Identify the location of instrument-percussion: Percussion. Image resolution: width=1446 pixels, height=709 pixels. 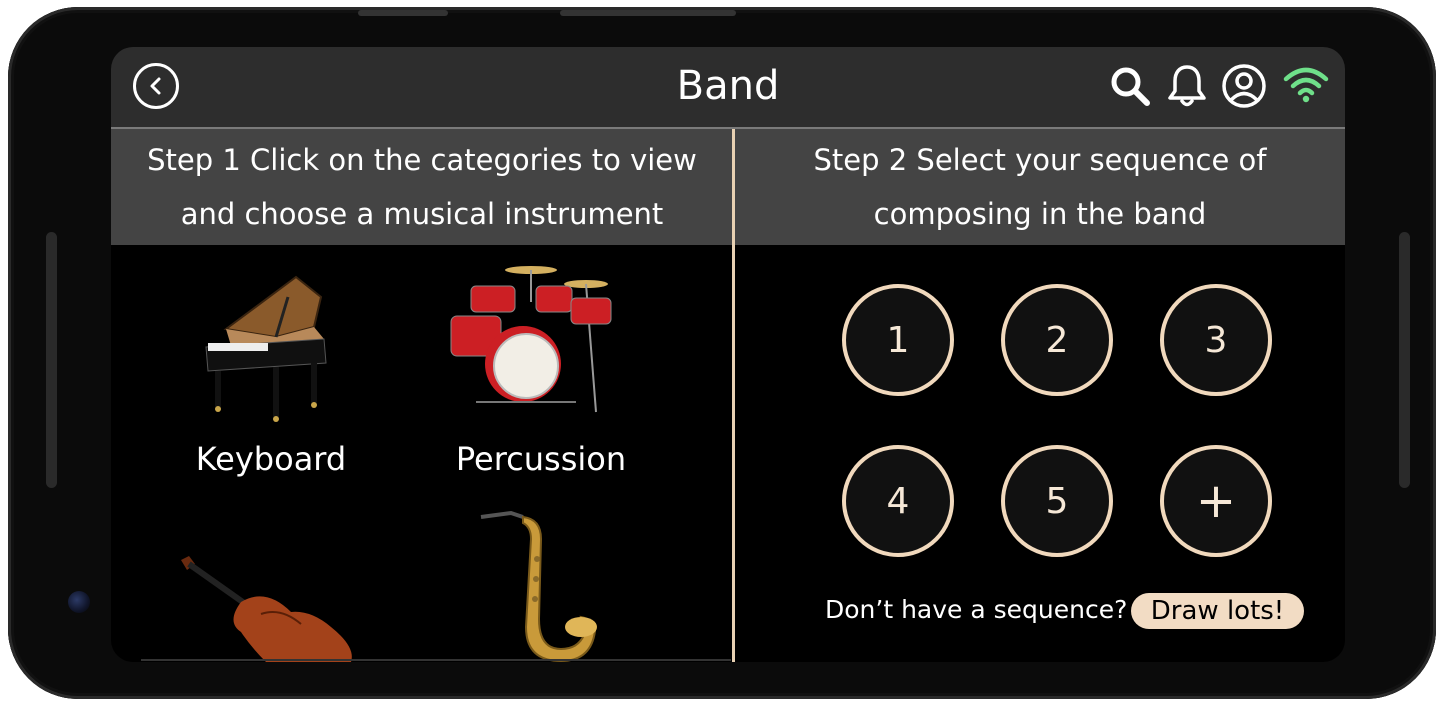
(541, 372).